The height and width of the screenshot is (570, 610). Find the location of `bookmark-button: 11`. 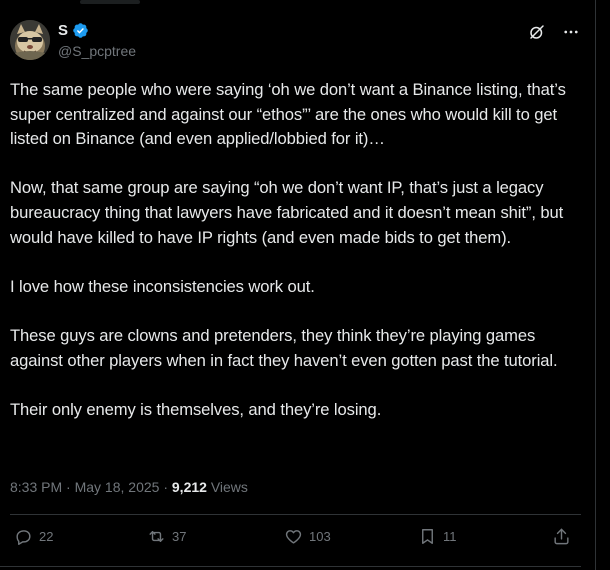

bookmark-button: 11 is located at coordinates (437, 536).